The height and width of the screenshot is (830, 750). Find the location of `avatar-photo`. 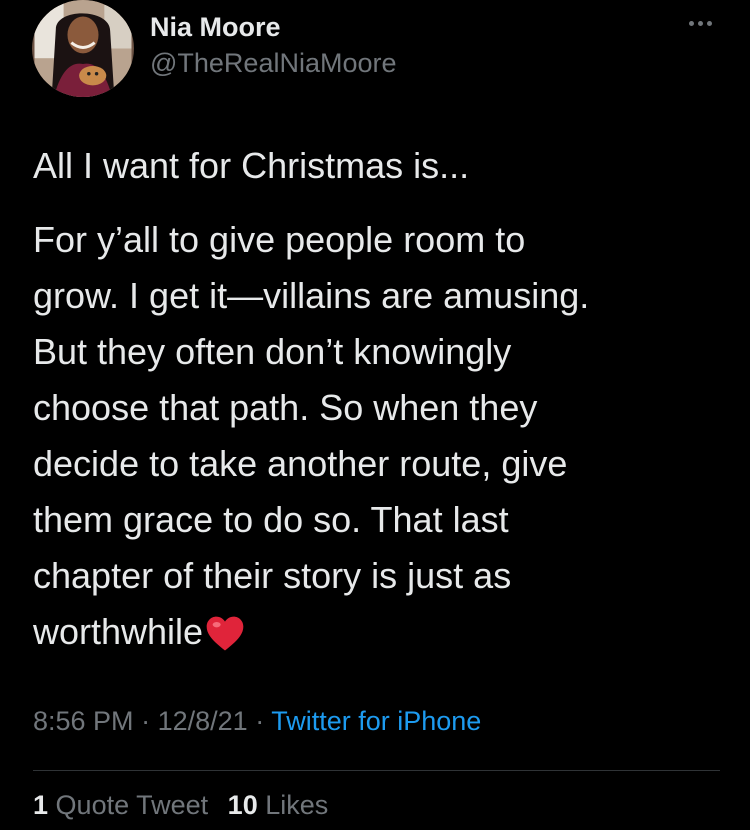

avatar-photo is located at coordinates (83, 48).